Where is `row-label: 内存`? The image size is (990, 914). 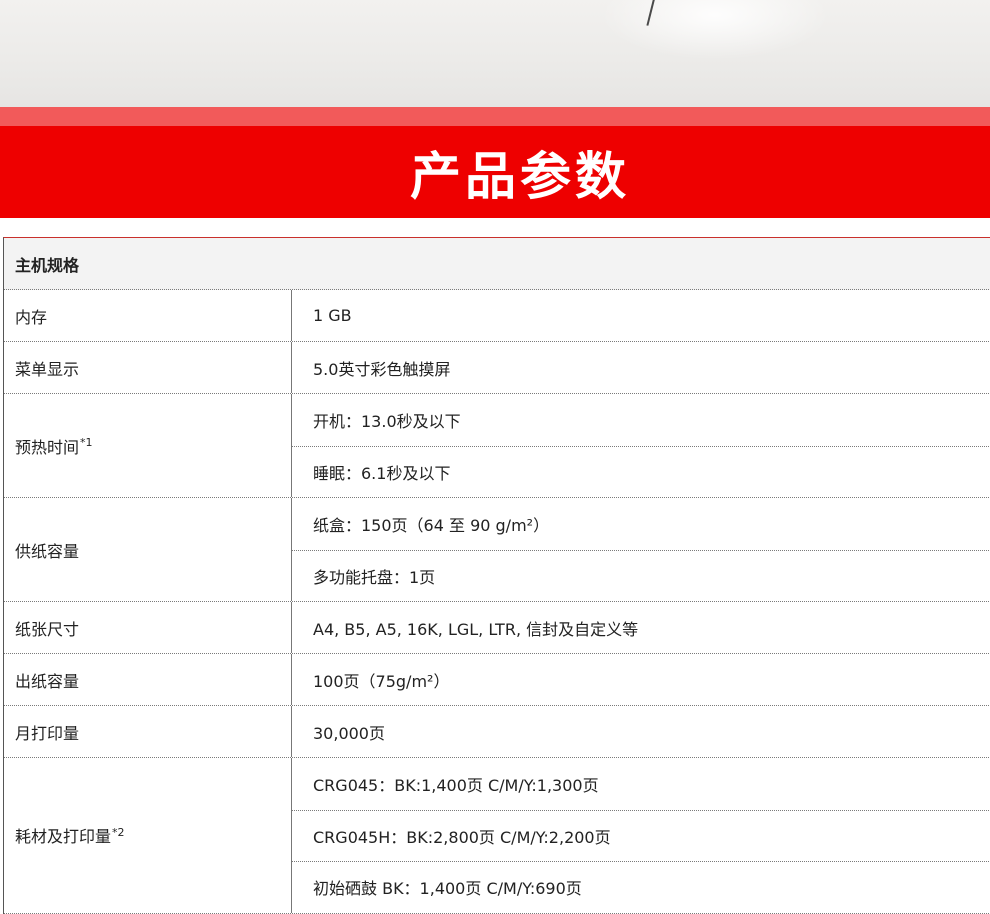 row-label: 内存 is located at coordinates (148, 315).